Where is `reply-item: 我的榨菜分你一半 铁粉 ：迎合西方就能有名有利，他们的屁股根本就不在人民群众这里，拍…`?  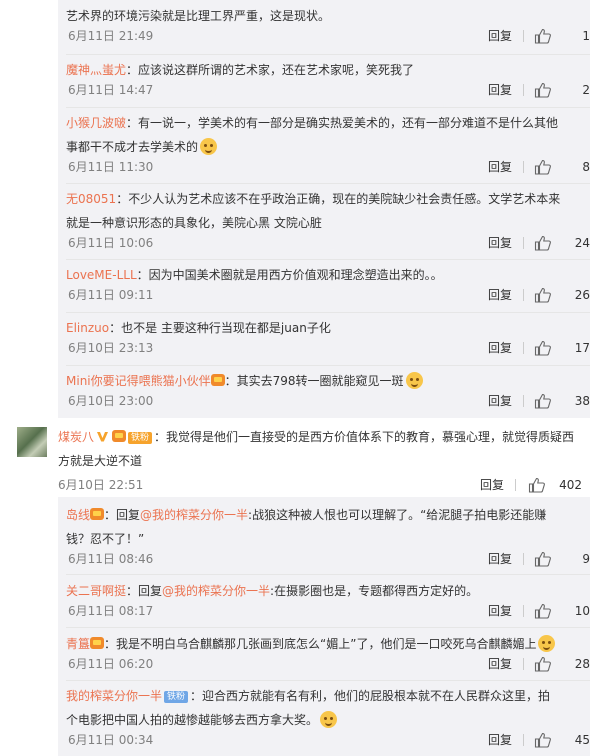
reply-item: 我的榨菜分你一半 铁粉 ：迎合西方就能有名有利，他们的屁股根本就不在人民群众这里，拍… is located at coordinates (328, 717).